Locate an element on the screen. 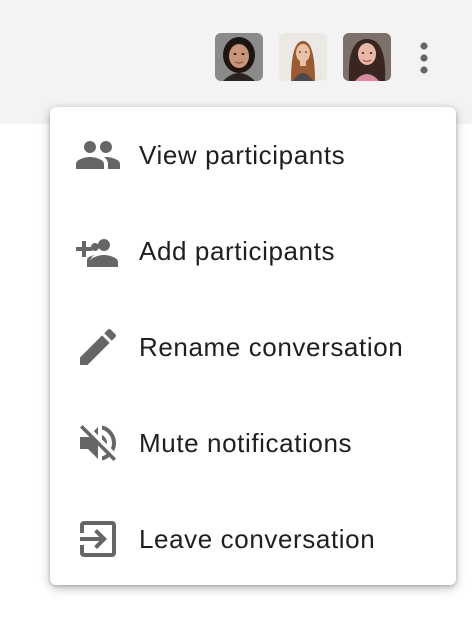  menu-item-view-participants: View participants is located at coordinates (253, 155).